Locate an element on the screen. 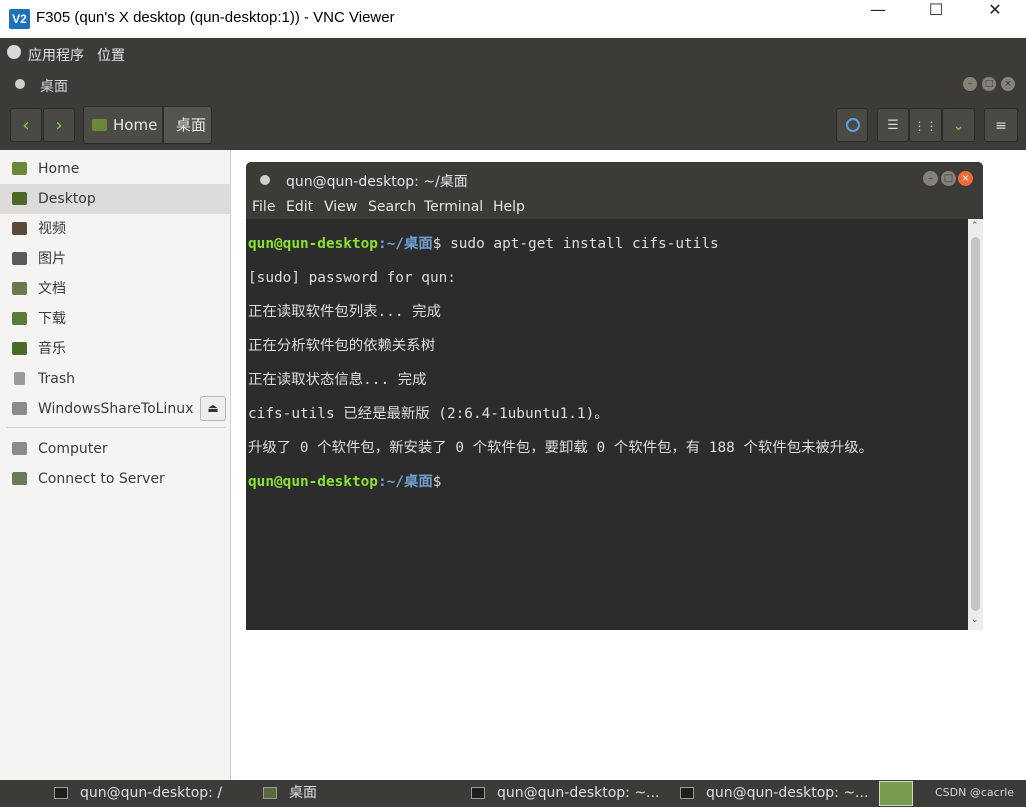 This screenshot has height=807, width=1026. maximize-button: ☐ is located at coordinates (936, 19).